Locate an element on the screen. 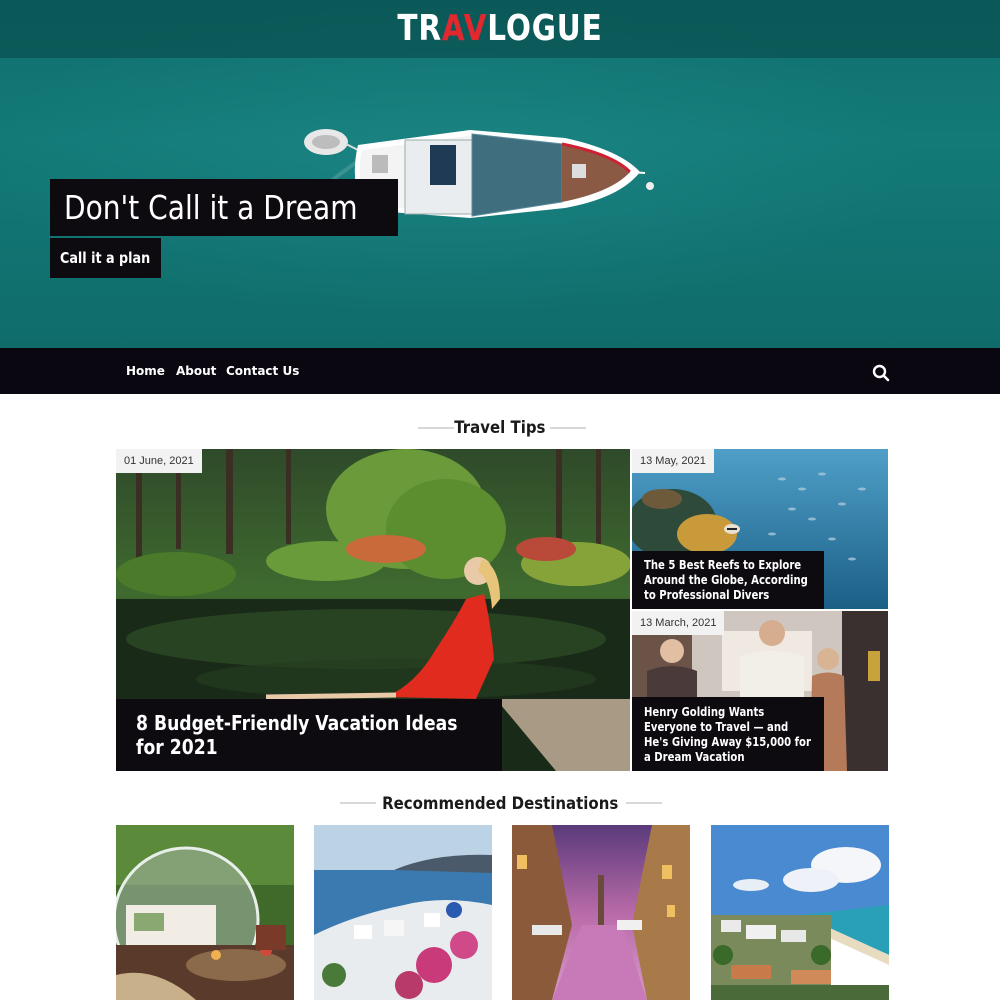 The width and height of the screenshot is (1000, 1000). travel-tips-heading: Travel Tips is located at coordinates (500, 428).